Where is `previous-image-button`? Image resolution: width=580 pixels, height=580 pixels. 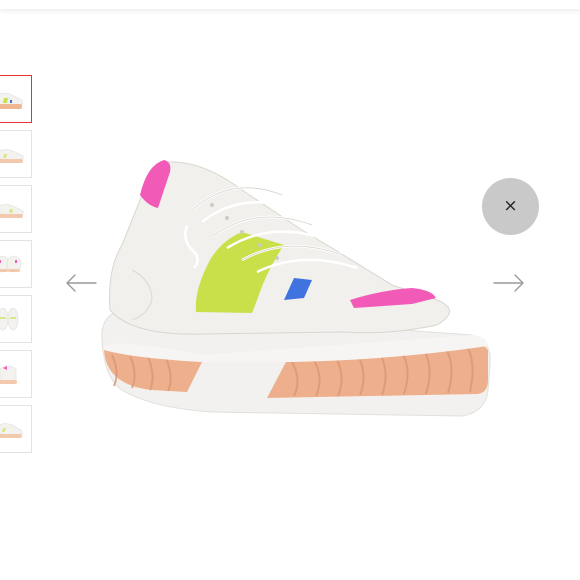
previous-image-button is located at coordinates (81, 283).